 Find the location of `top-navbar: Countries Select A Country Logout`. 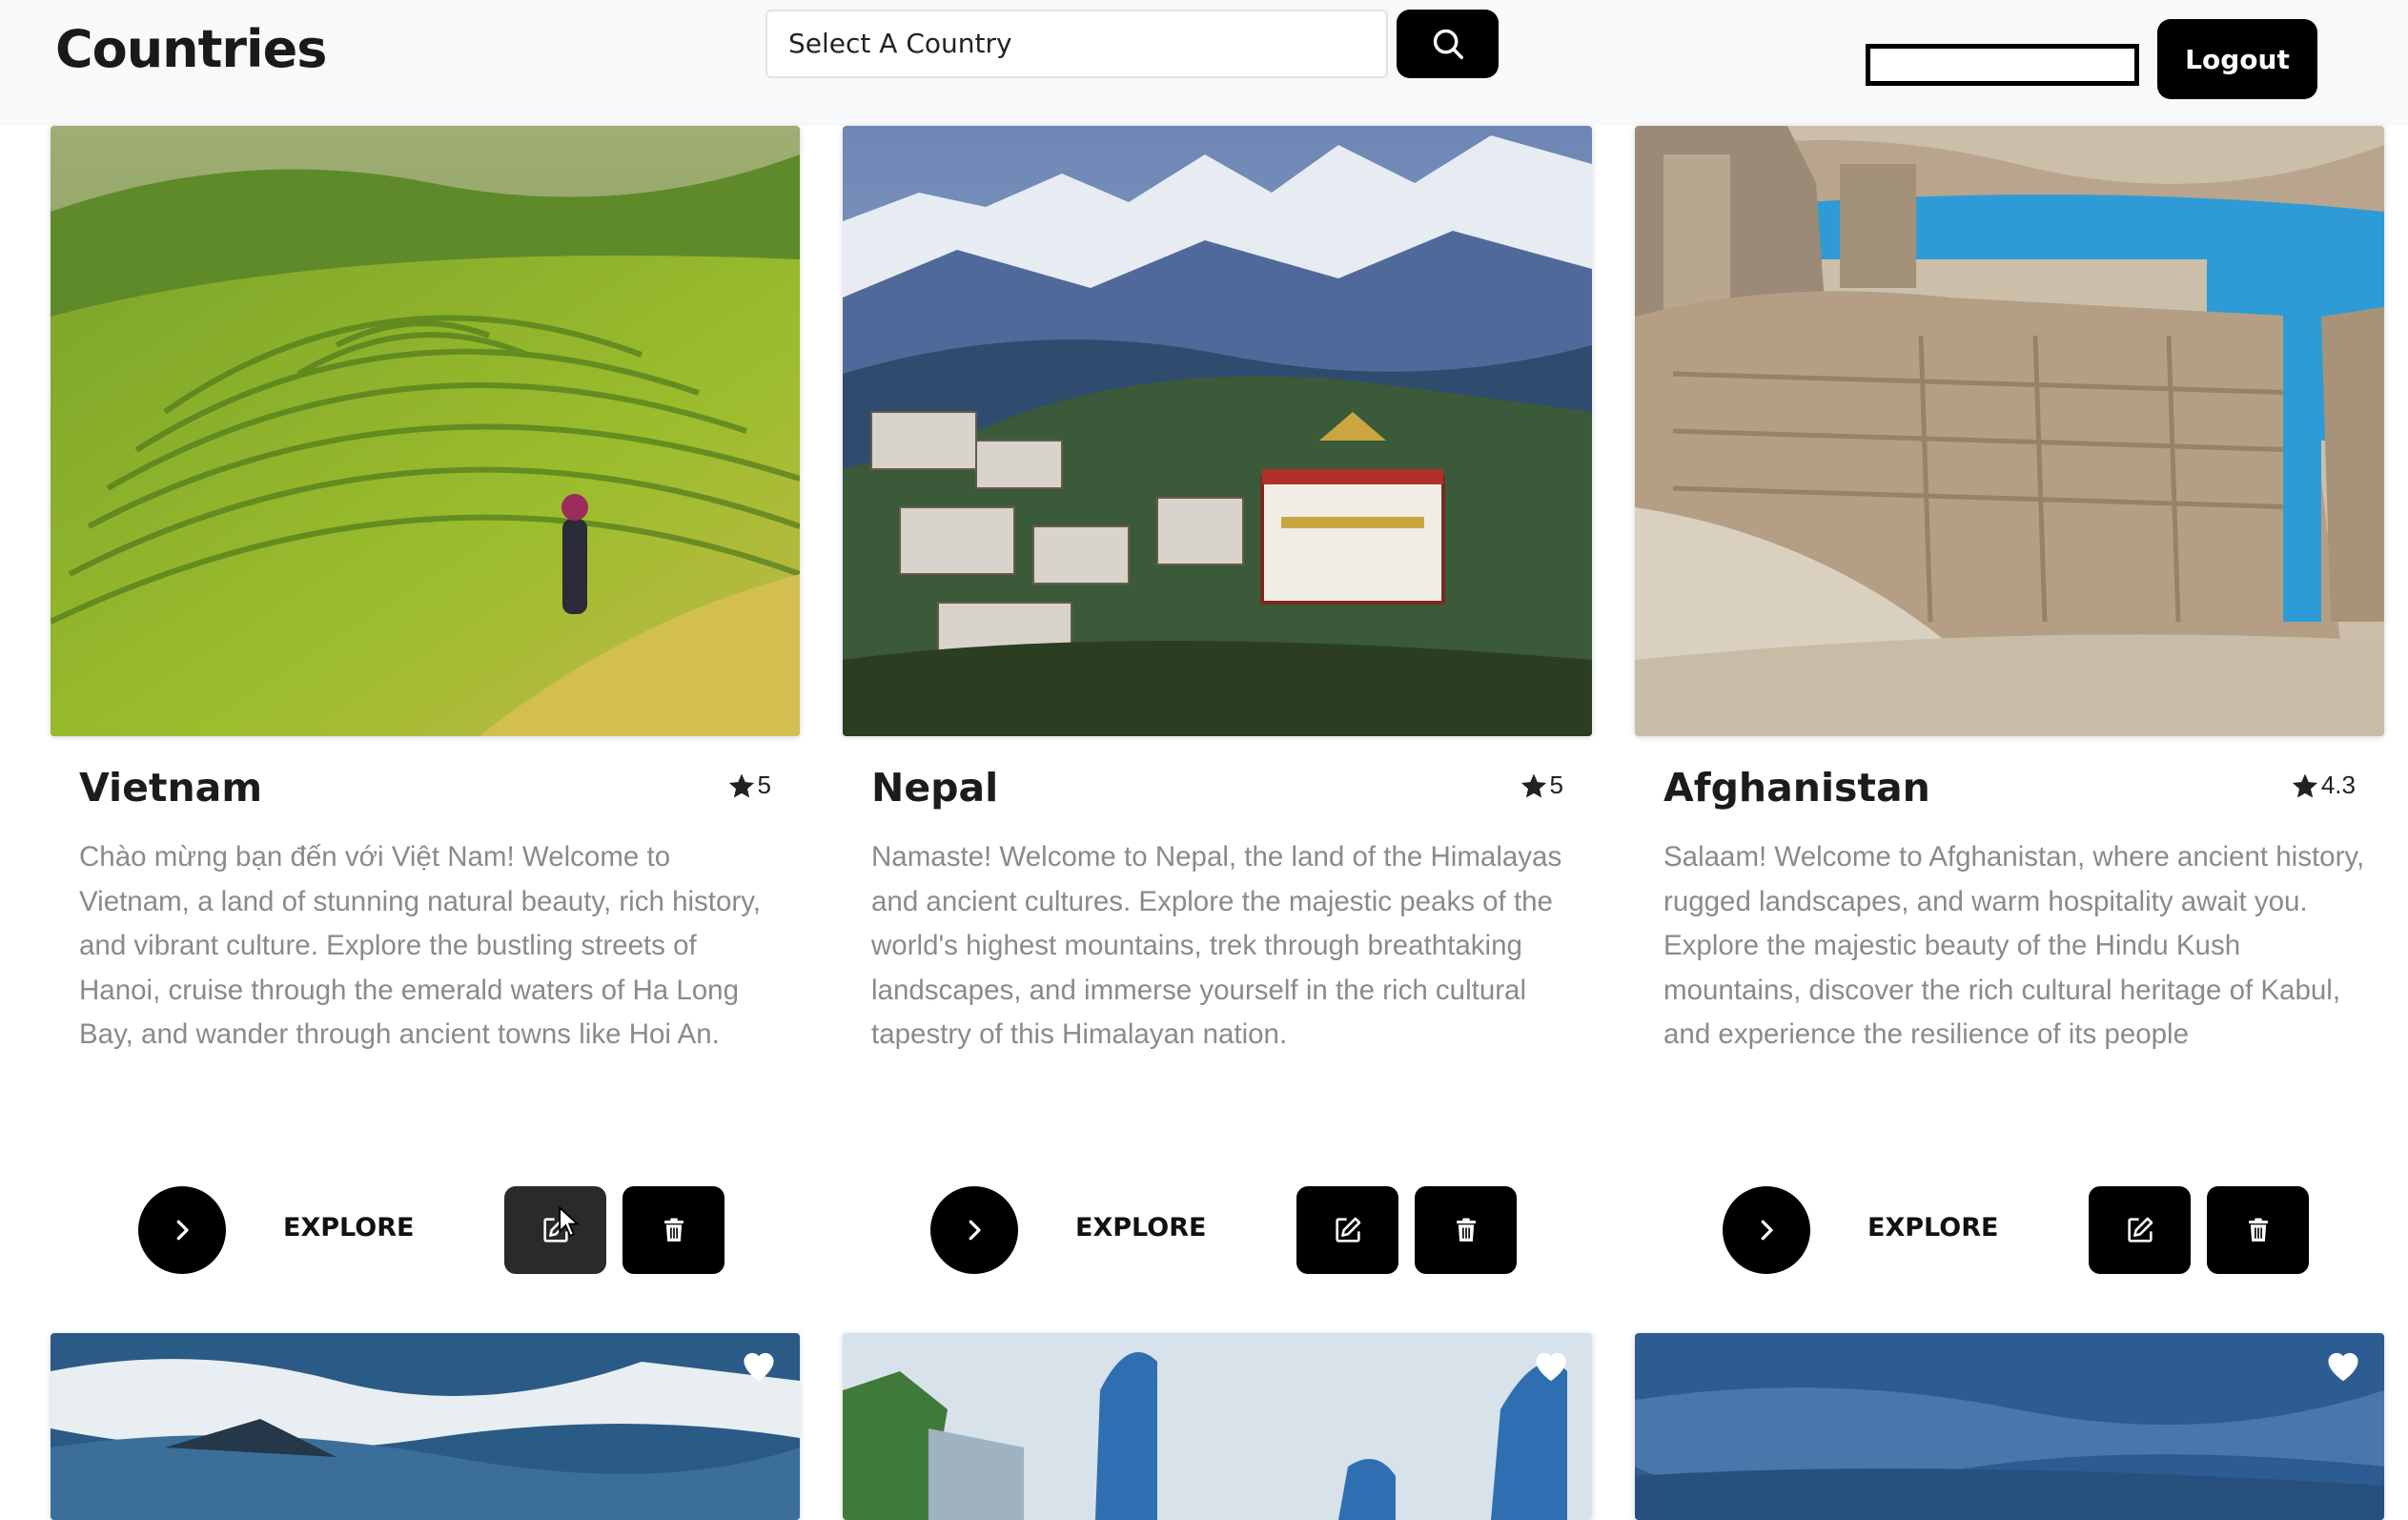

top-navbar: Countries Select A Country Logout is located at coordinates (1204, 63).